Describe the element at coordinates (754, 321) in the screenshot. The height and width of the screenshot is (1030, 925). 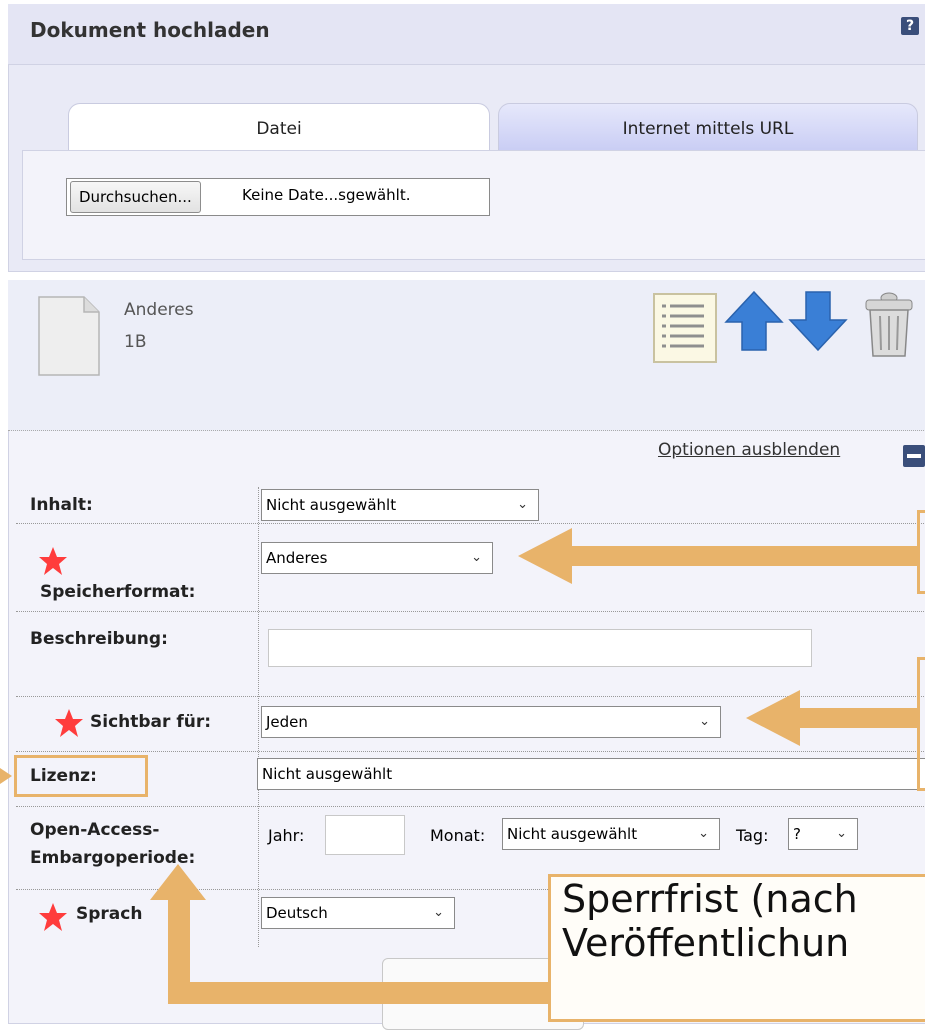
I see `move-up-icon` at that location.